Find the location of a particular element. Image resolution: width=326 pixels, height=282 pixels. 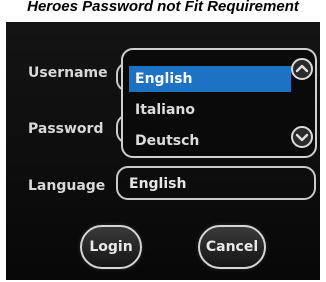

chevron-down-icon is located at coordinates (302, 137).